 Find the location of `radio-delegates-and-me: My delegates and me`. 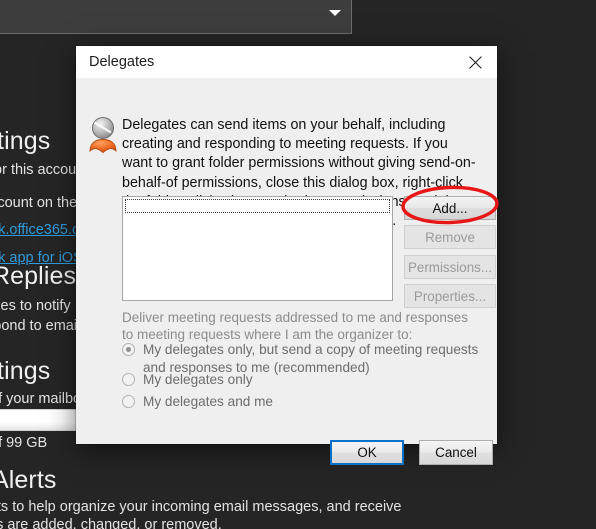

radio-delegates-and-me: My delegates and me is located at coordinates (197, 402).